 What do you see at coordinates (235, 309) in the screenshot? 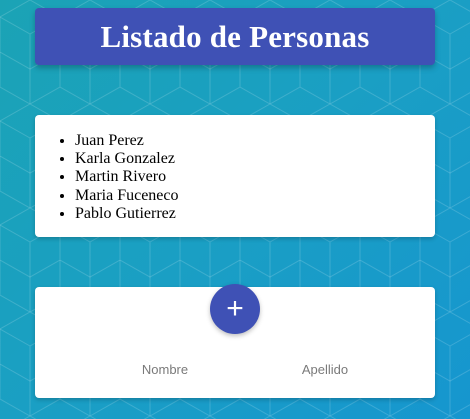
I see `add-person-button: +` at bounding box center [235, 309].